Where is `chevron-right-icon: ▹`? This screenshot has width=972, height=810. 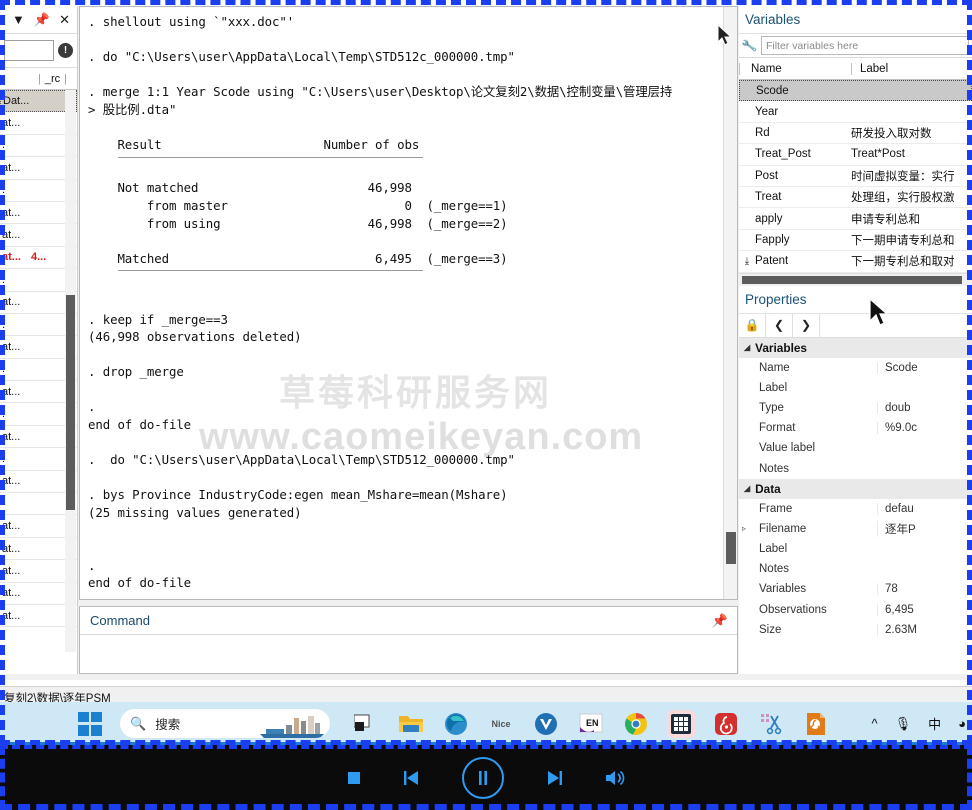 chevron-right-icon: ▹ is located at coordinates (744, 528).